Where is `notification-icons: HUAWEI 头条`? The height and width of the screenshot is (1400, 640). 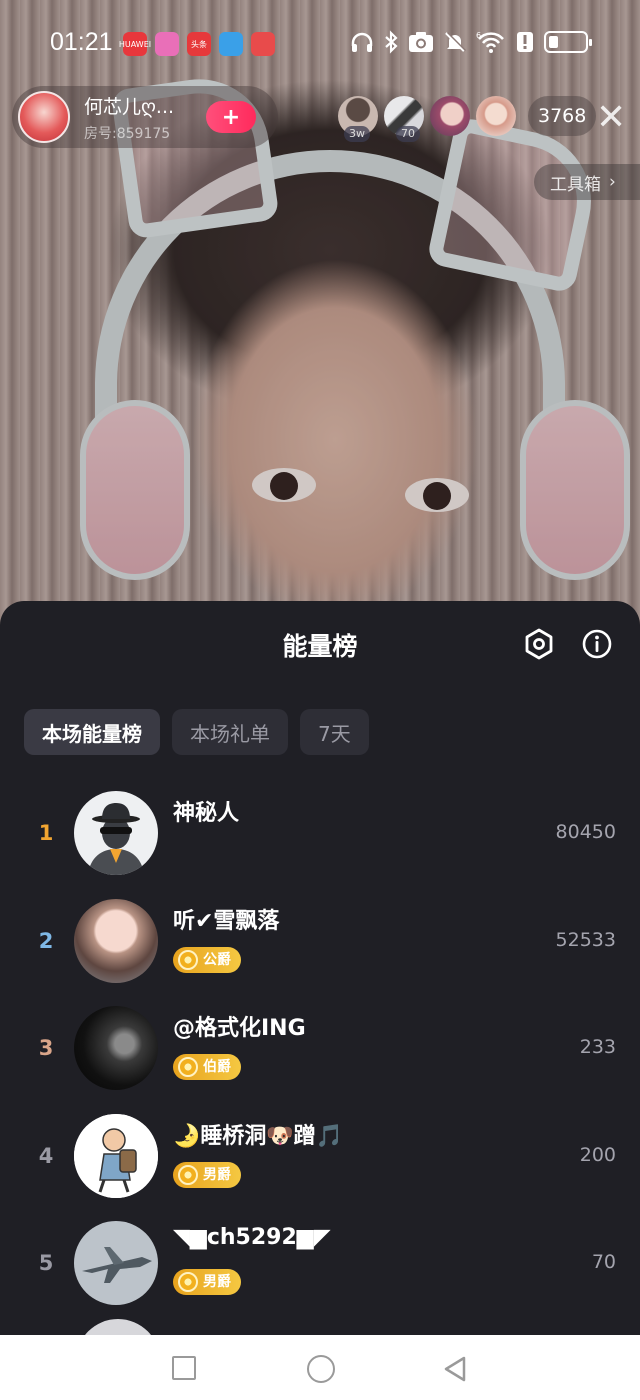 notification-icons: HUAWEI 头条 is located at coordinates (197, 44).